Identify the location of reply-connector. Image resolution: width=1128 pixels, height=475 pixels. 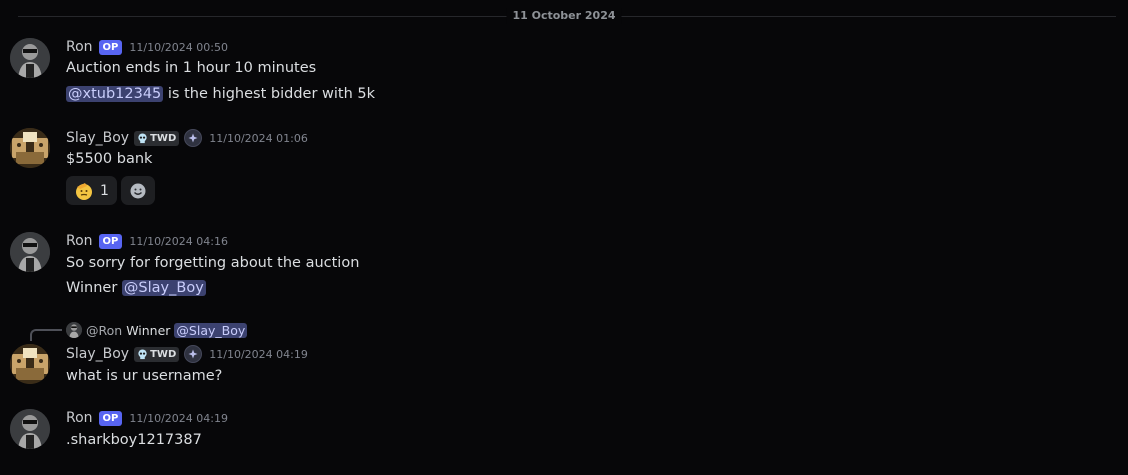
(46, 335).